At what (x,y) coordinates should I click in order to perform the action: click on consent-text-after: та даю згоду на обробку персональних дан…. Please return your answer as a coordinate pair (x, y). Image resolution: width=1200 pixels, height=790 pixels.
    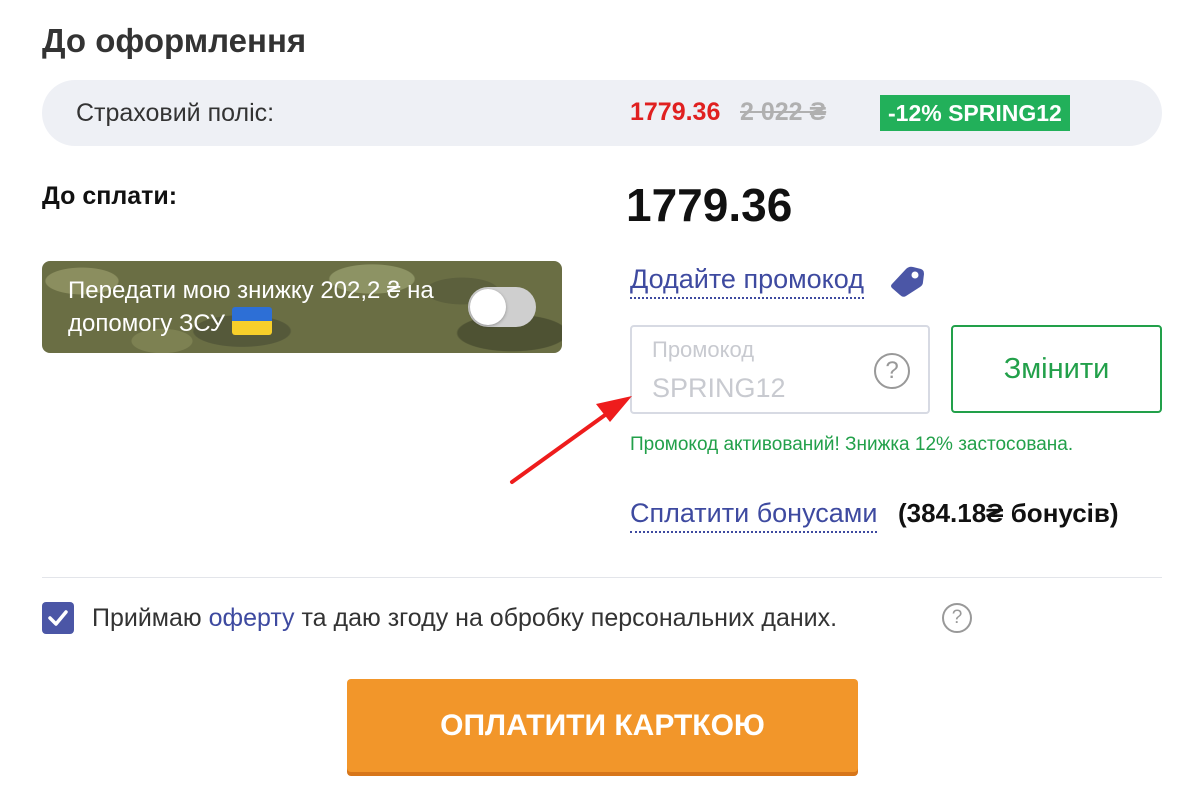
    Looking at the image, I should click on (566, 618).